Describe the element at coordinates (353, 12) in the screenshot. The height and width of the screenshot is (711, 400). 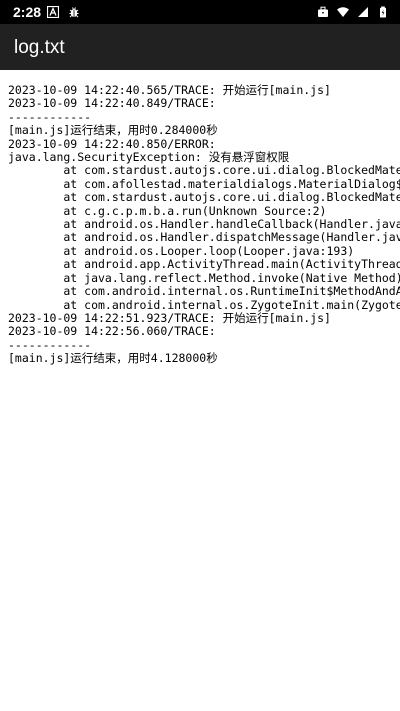
I see `status-right-icons` at that location.